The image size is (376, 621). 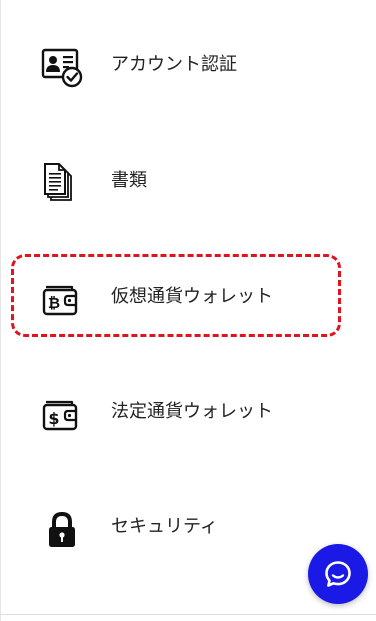 I want to click on menu-item-fiat-wallet: $ 法定通貨ウォレット, so click(x=188, y=412).